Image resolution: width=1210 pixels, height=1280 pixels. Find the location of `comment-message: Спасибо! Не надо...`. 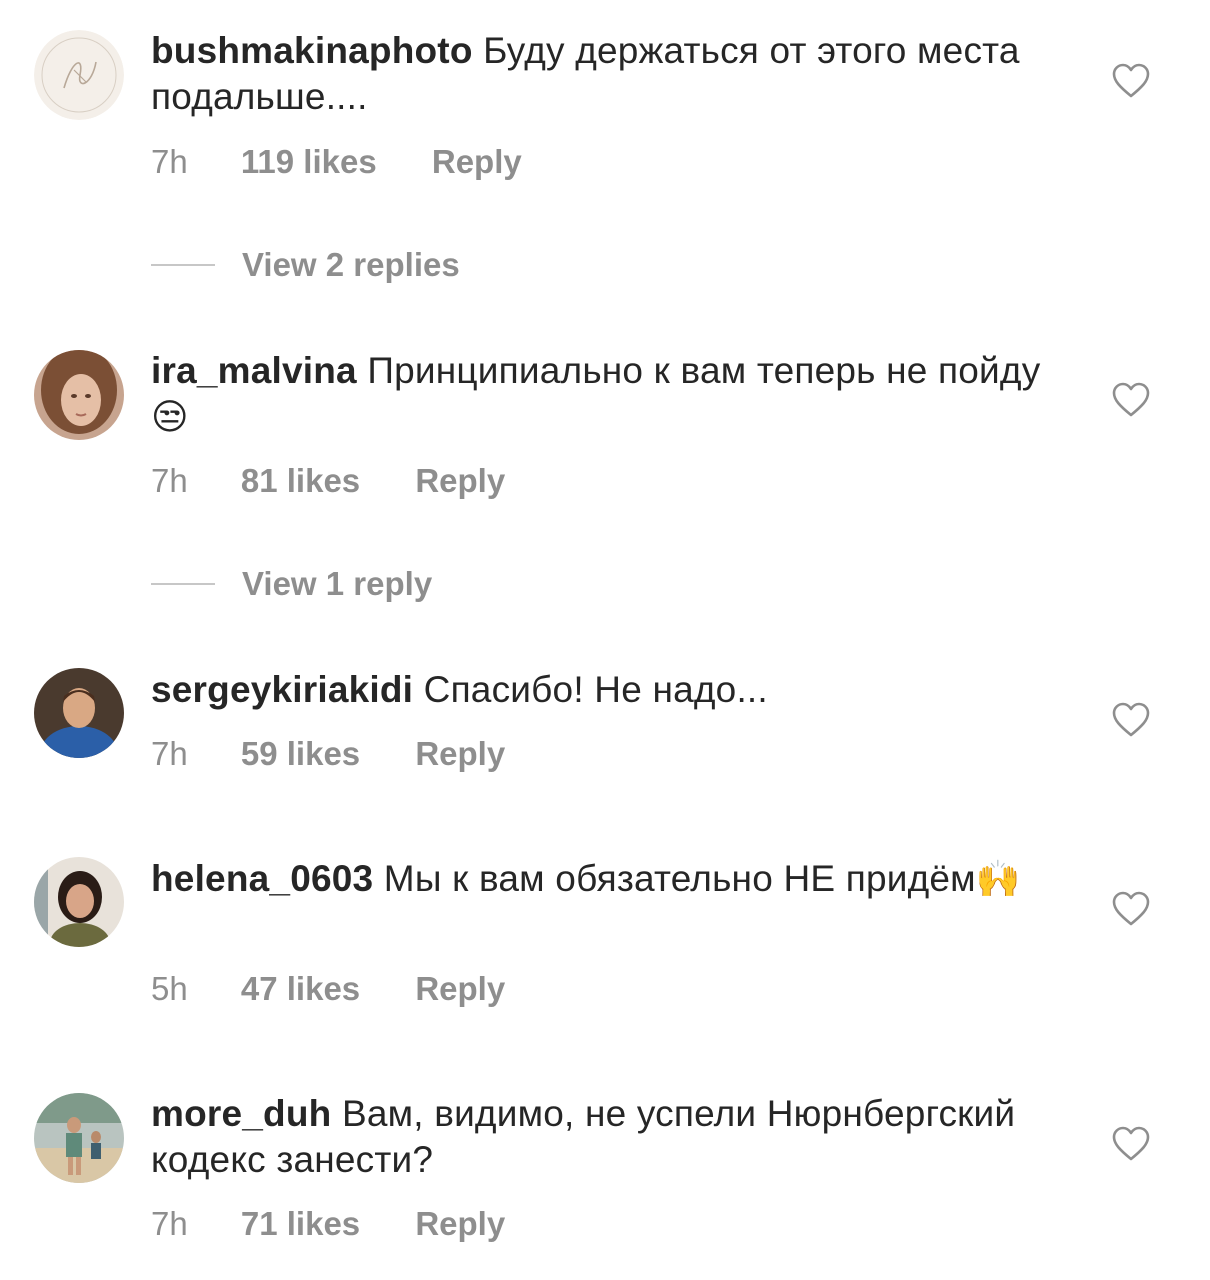

comment-message: Спасибо! Не надо... is located at coordinates (595, 689).